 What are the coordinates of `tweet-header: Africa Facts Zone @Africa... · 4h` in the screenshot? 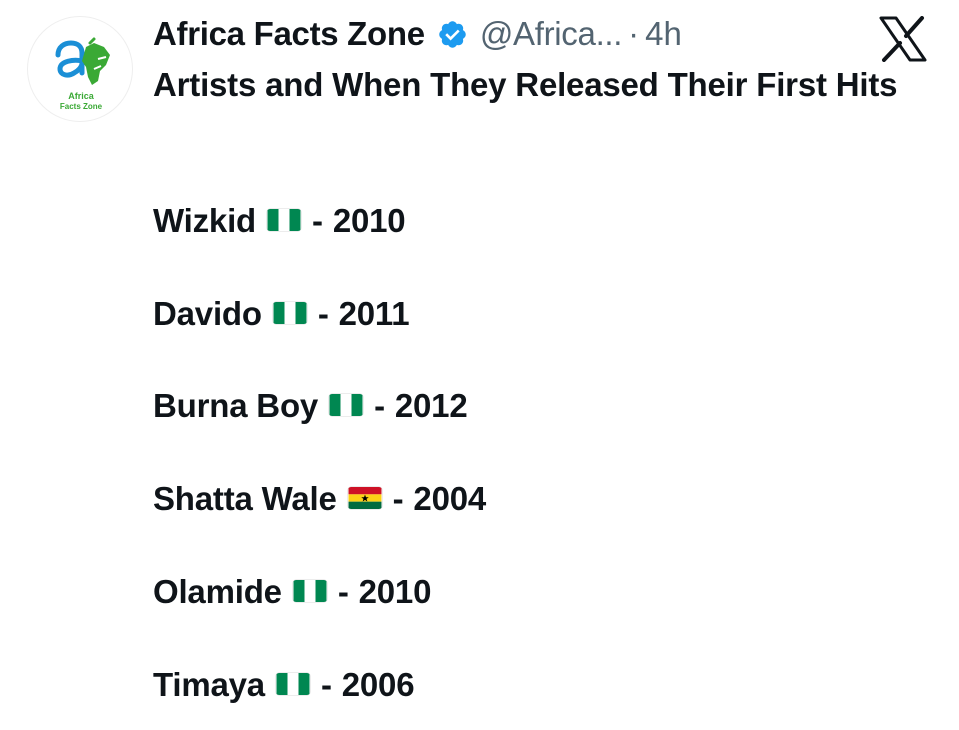 It's located at (417, 34).